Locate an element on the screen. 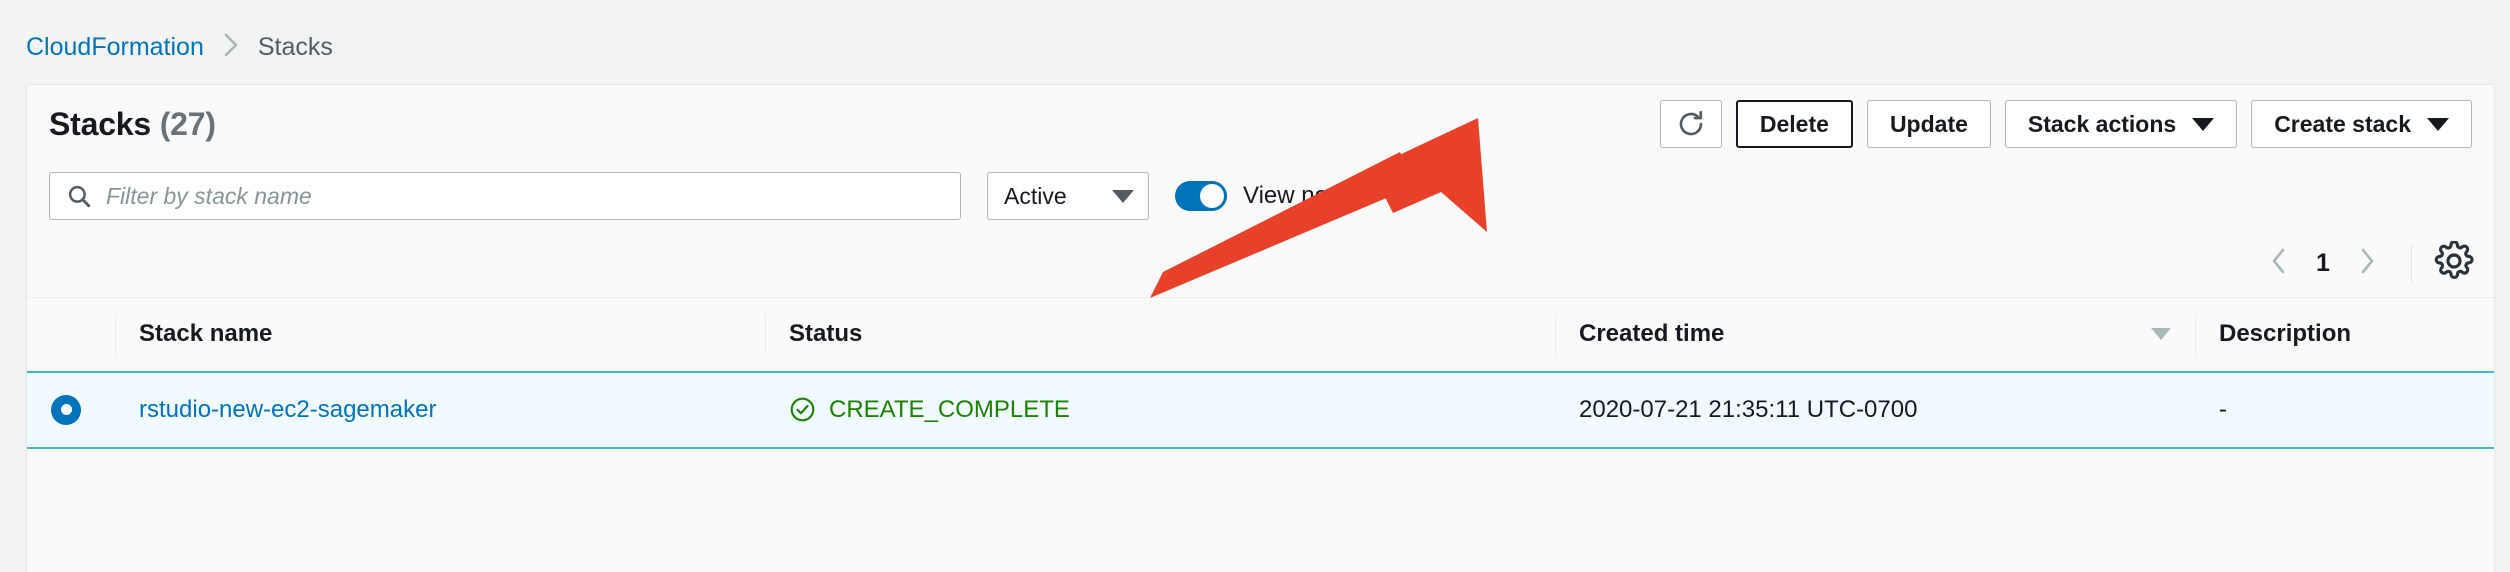  column-header-created-time: Created time is located at coordinates (1875, 334).